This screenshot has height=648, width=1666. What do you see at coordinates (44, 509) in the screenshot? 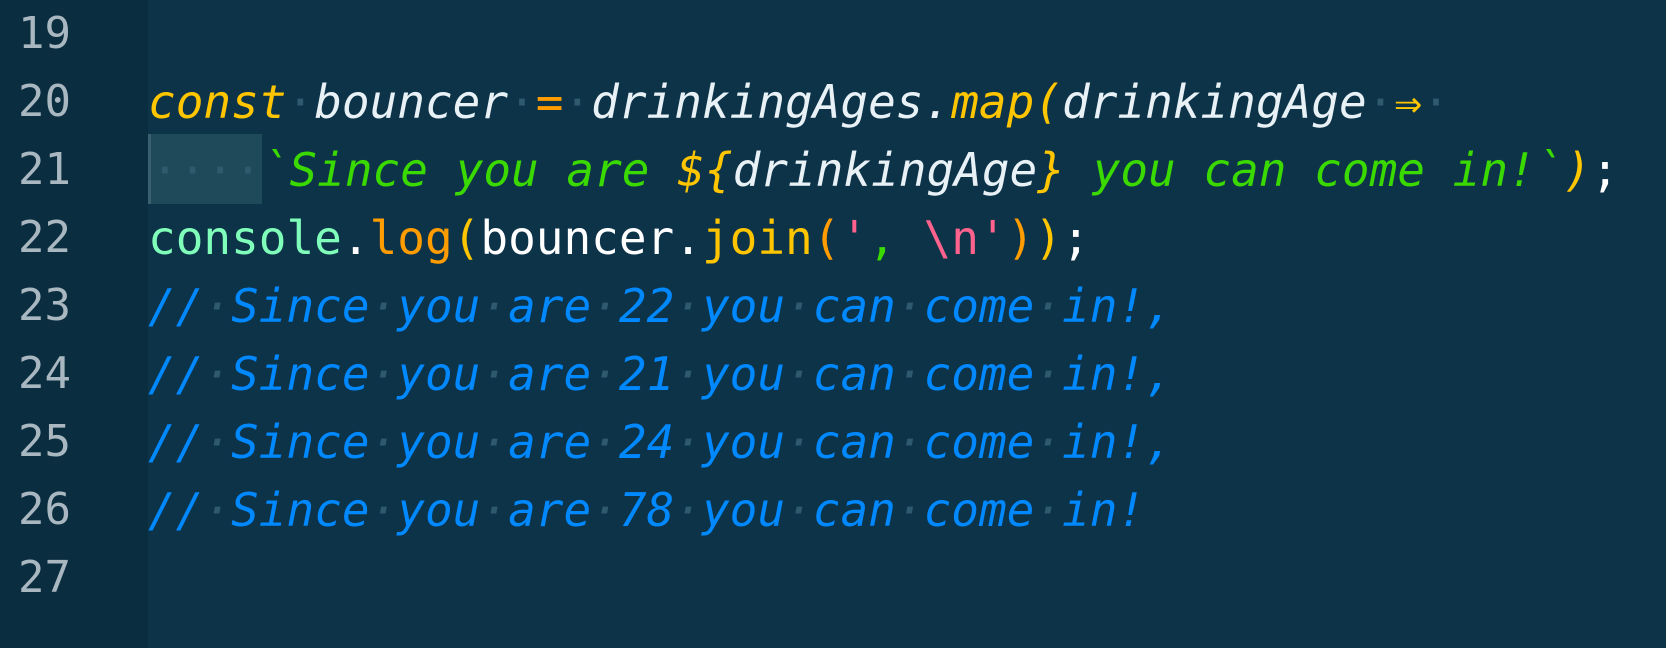
I see `line-number: 26` at bounding box center [44, 509].